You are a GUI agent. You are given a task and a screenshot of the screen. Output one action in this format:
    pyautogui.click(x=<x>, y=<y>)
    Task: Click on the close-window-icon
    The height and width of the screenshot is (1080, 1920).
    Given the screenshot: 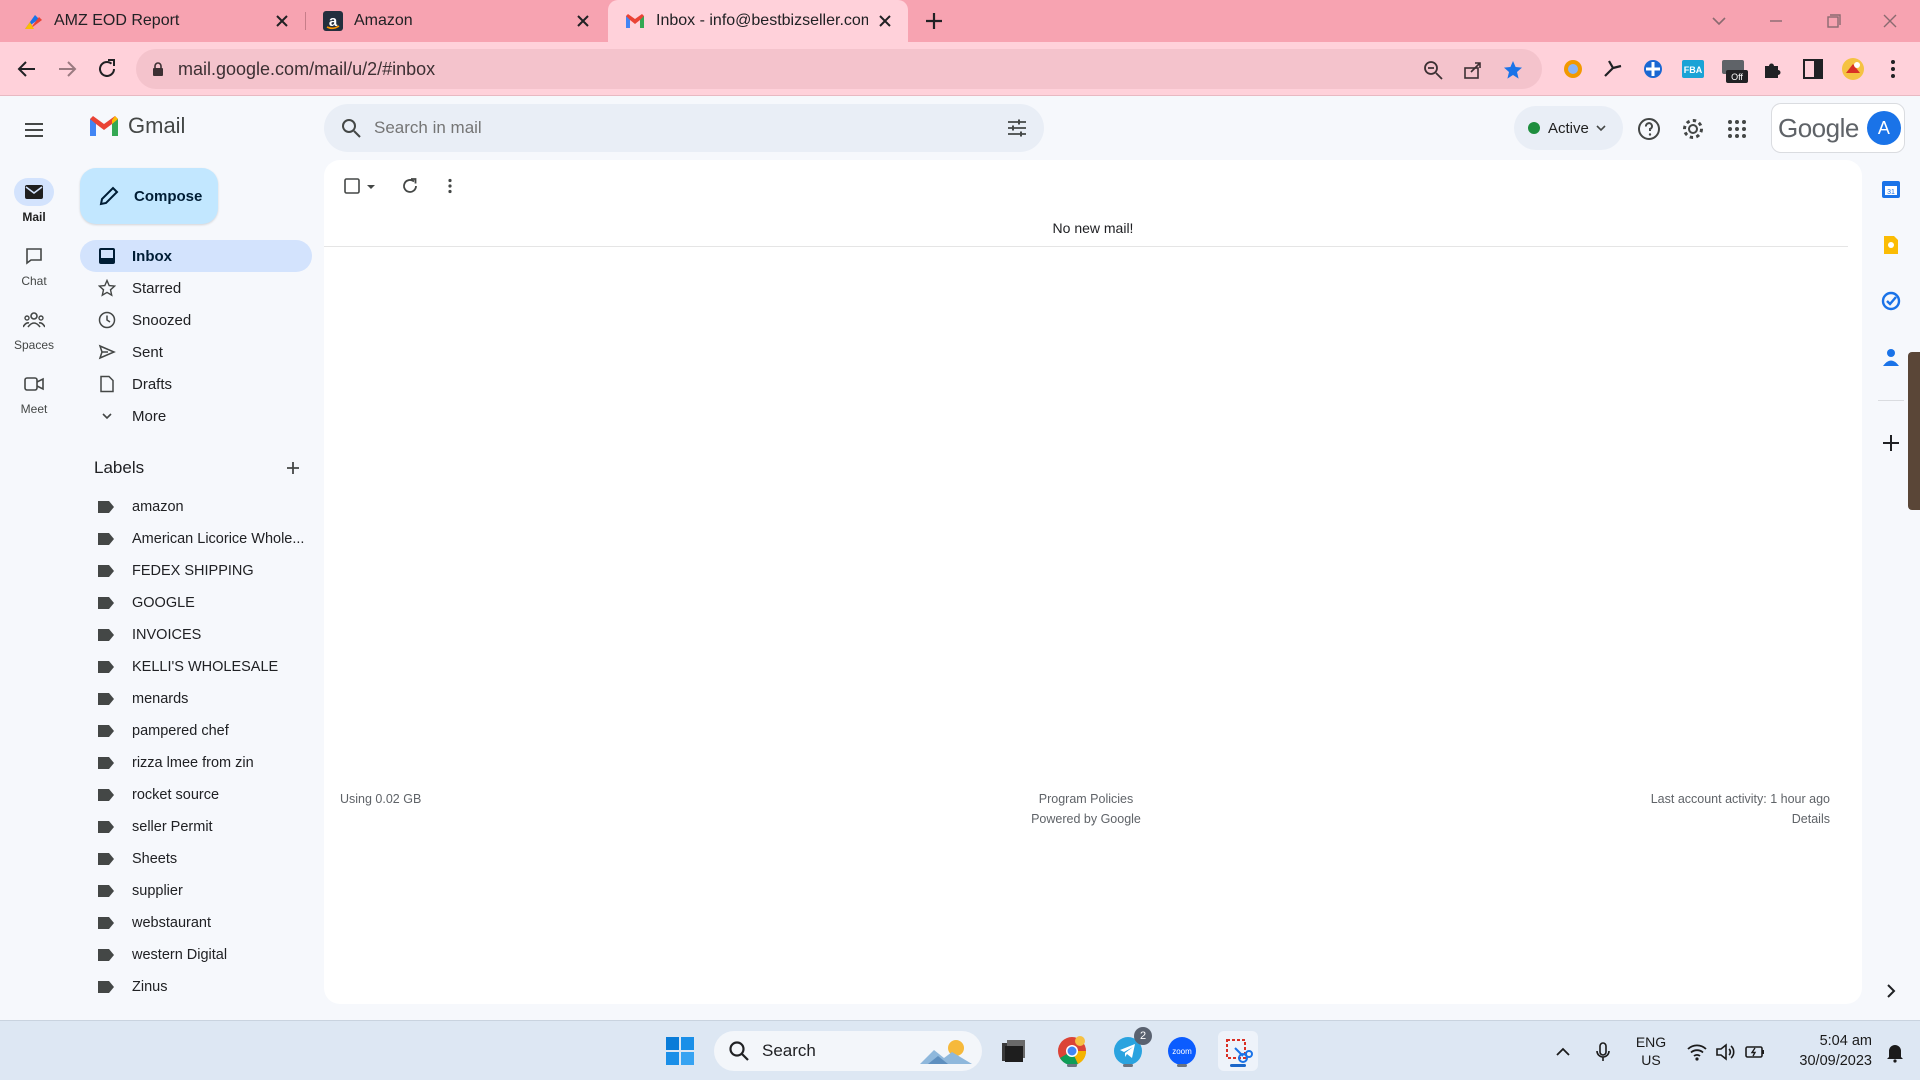 What is the action you would take?
    pyautogui.click(x=1890, y=21)
    